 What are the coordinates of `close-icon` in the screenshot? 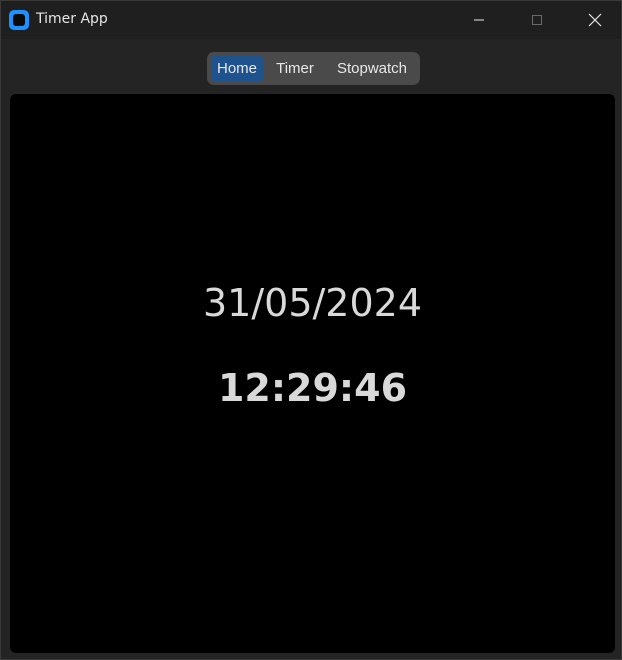 It's located at (595, 20).